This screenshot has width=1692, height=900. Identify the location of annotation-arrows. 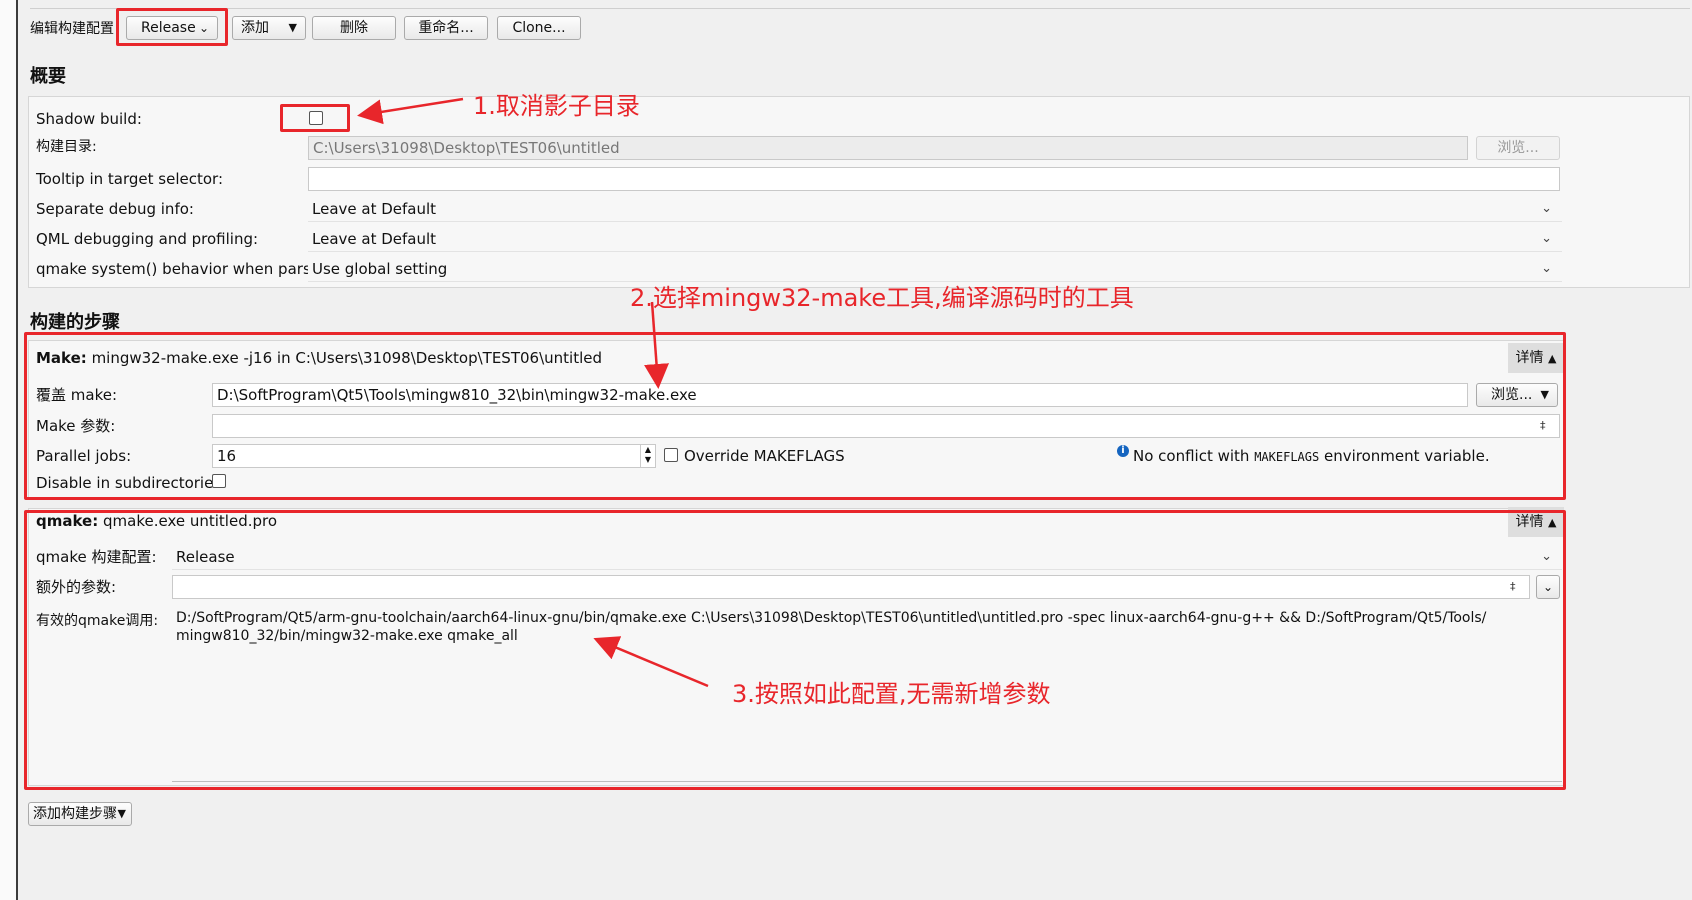
(533, 392).